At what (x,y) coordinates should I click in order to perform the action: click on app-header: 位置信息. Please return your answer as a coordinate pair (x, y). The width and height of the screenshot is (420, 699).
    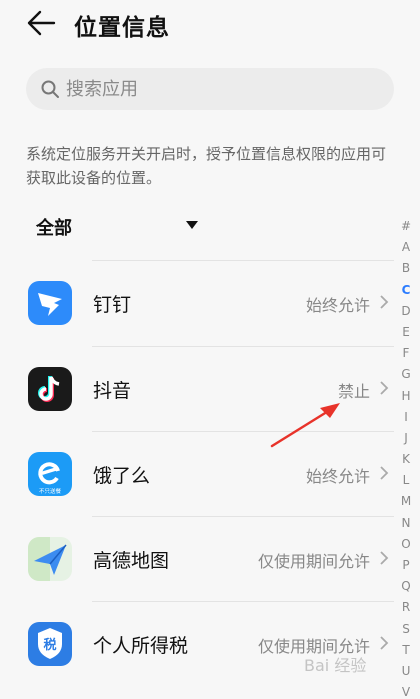
    Looking at the image, I should click on (210, 25).